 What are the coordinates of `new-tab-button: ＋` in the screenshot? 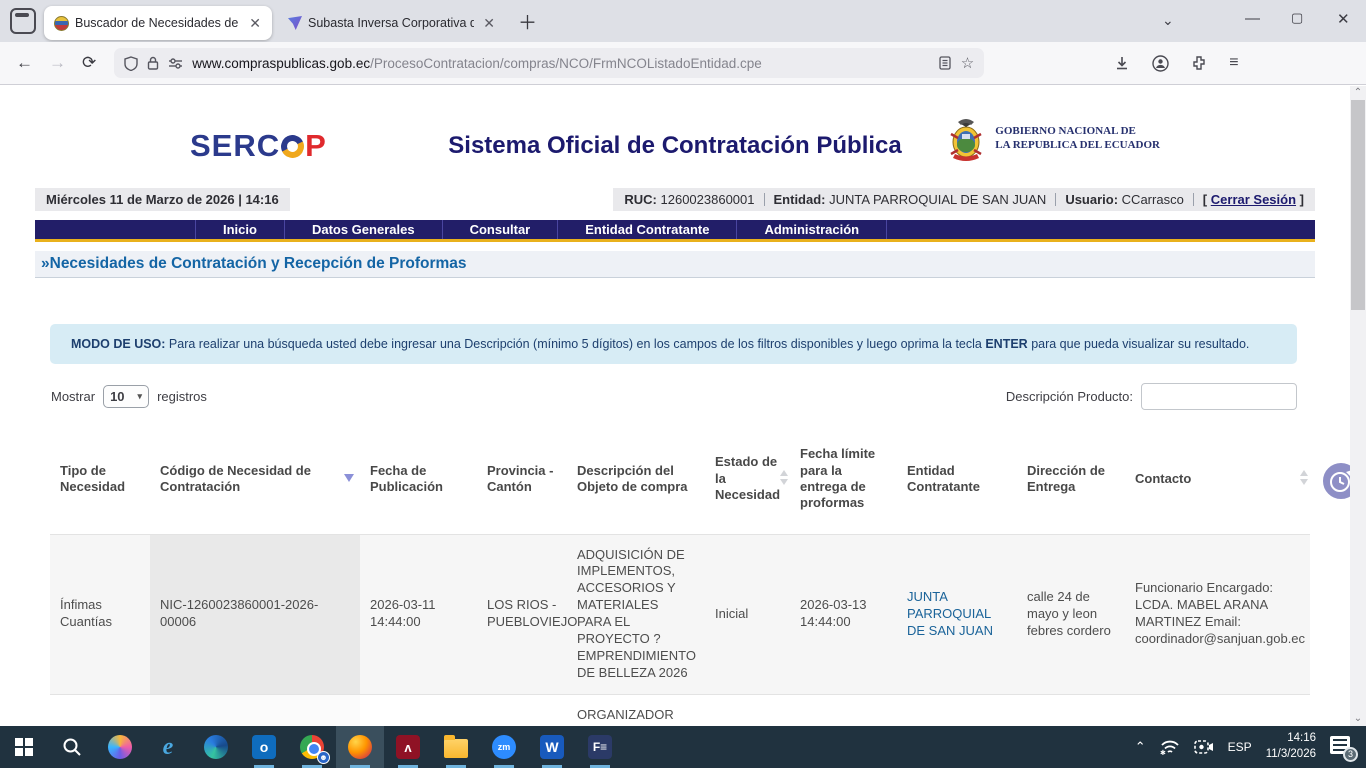 It's located at (527, 21).